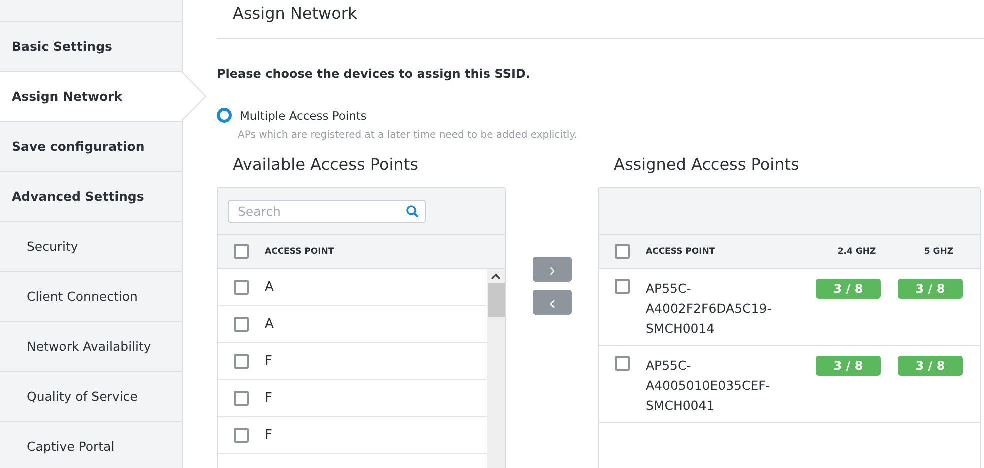 The image size is (984, 468). Describe the element at coordinates (374, 74) in the screenshot. I see `instruction-text: Please choose the devices to assign this SSID.` at that location.